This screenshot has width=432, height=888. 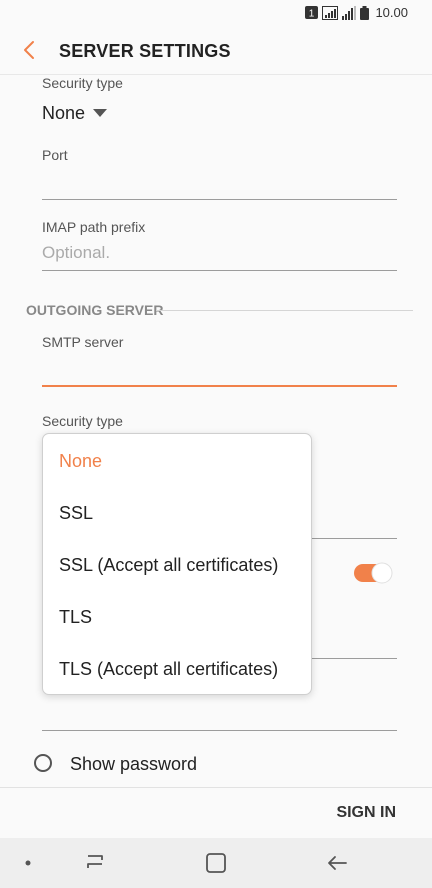 I want to click on outgoing-security-type-label: Security type, so click(x=82, y=421).